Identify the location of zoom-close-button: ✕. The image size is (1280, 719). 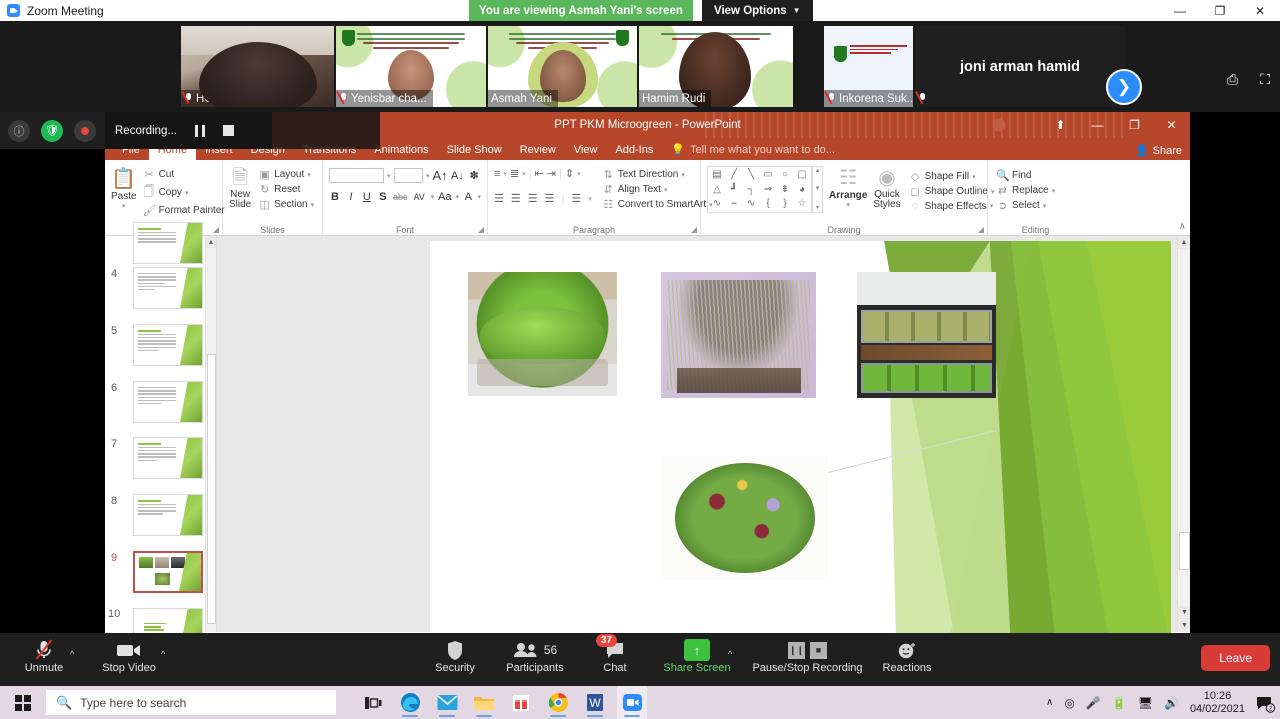
(1260, 10).